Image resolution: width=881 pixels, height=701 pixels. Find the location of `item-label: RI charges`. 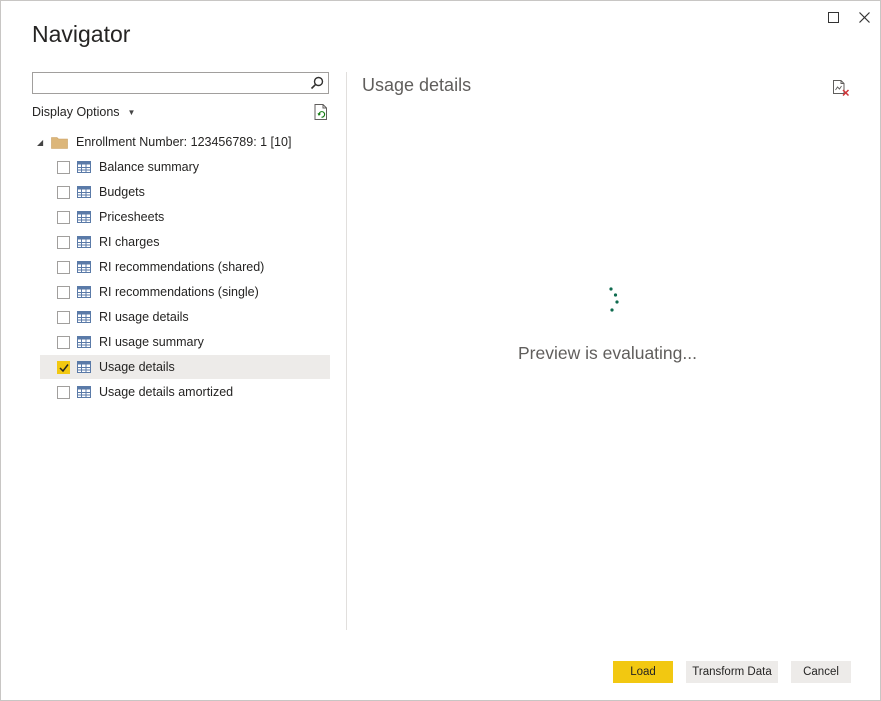

item-label: RI charges is located at coordinates (129, 242).